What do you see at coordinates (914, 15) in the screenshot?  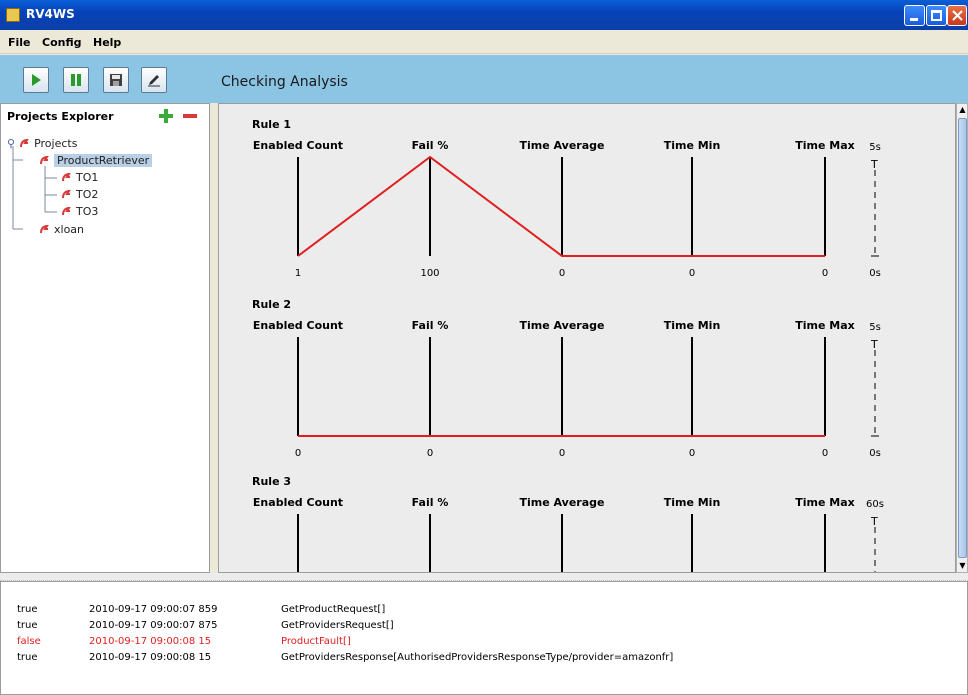 I see `minimize-button` at bounding box center [914, 15].